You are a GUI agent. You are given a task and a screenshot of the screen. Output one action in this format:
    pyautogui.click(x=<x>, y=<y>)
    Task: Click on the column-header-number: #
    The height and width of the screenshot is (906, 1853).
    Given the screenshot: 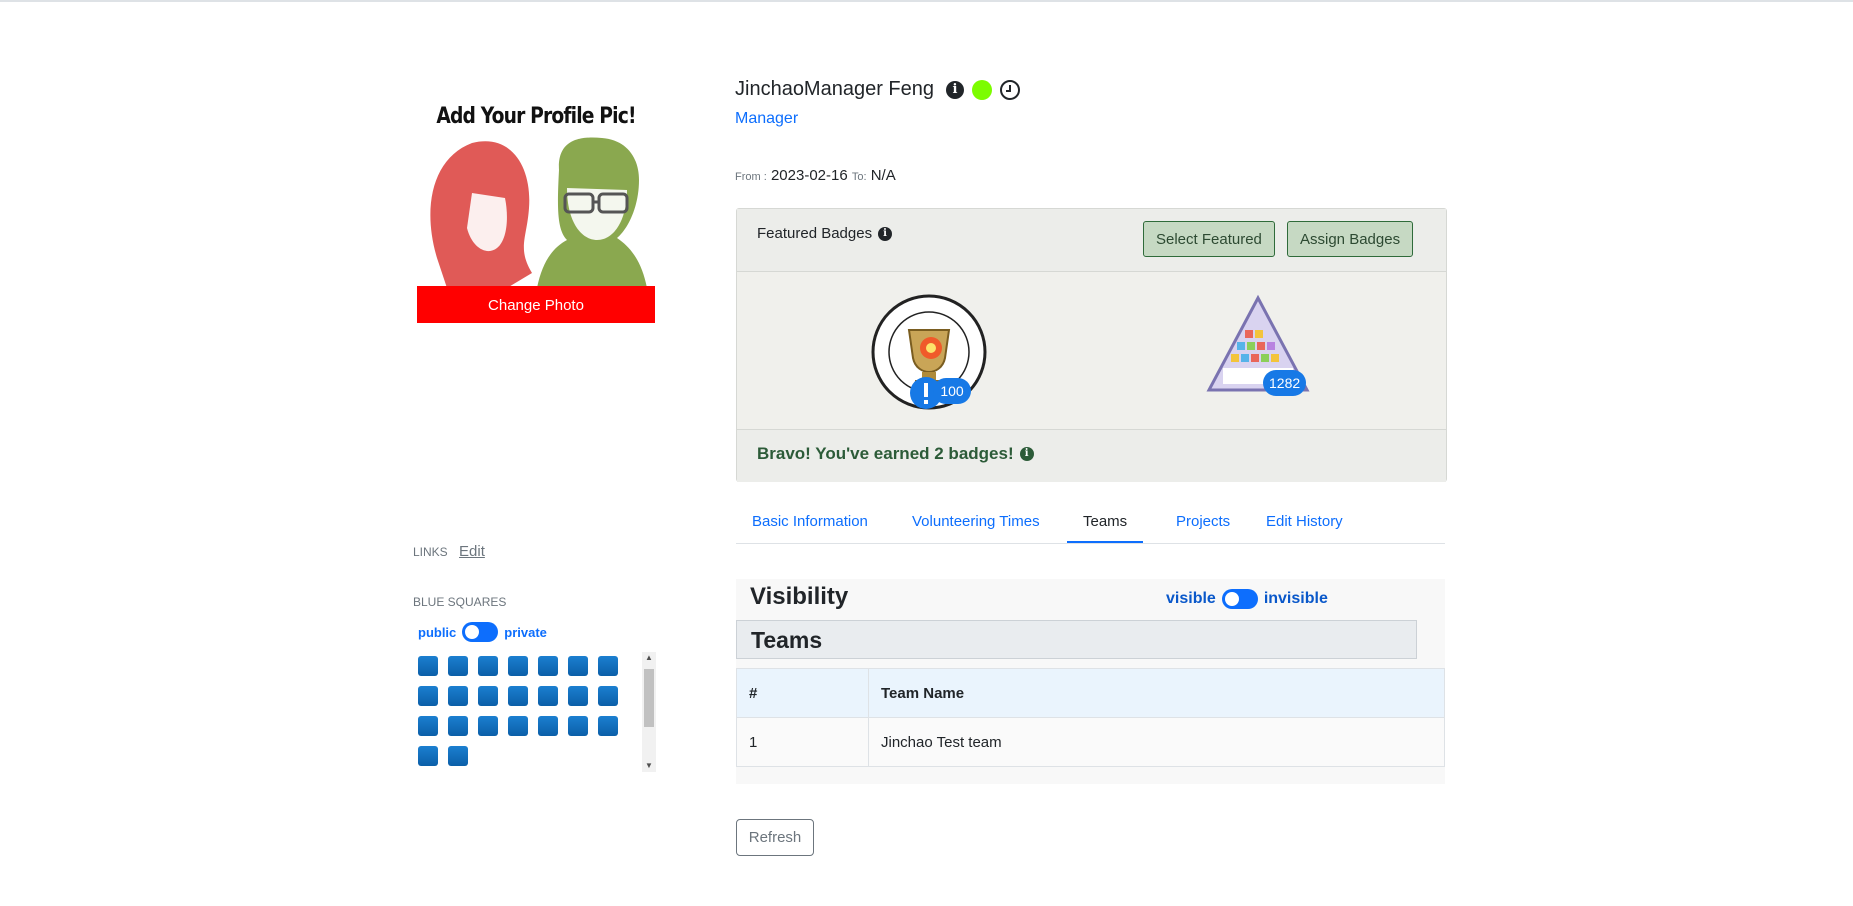 What is the action you would take?
    pyautogui.click(x=802, y=693)
    